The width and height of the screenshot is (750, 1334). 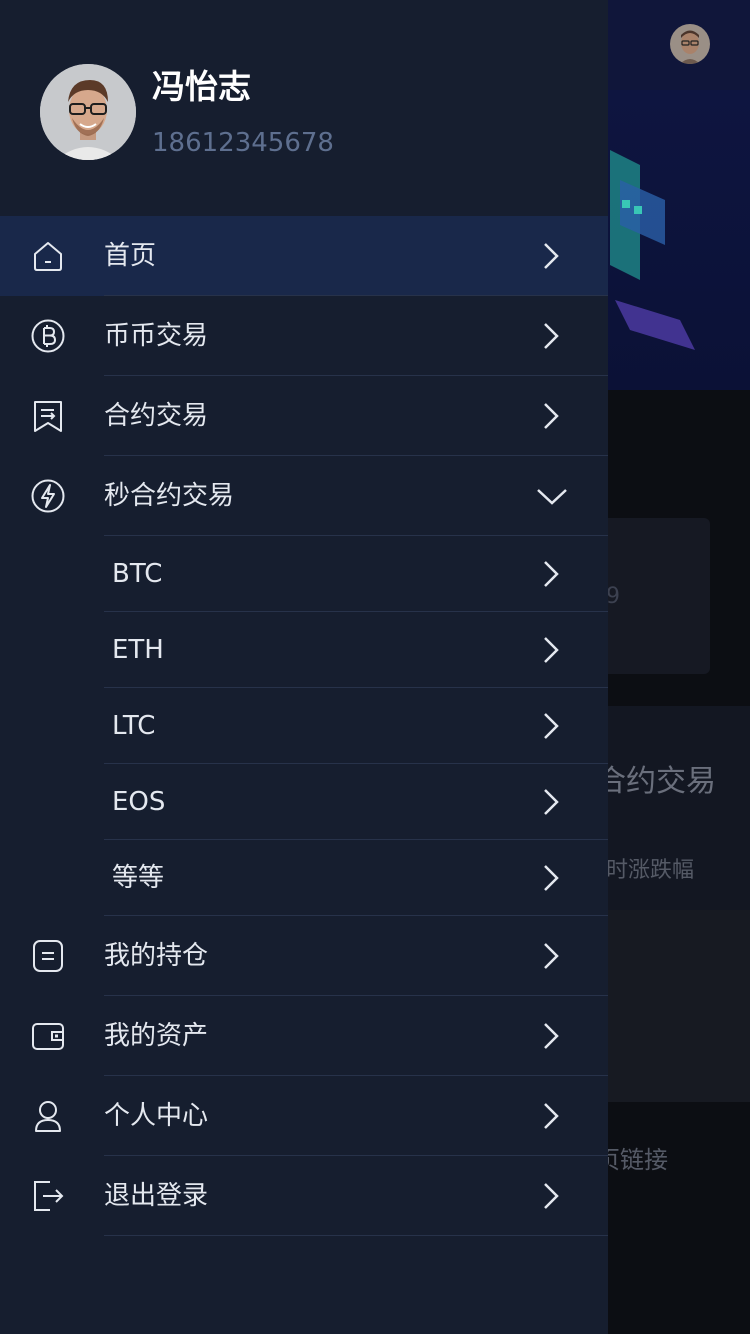 I want to click on menu-item-home: 首页, so click(x=304, y=256).